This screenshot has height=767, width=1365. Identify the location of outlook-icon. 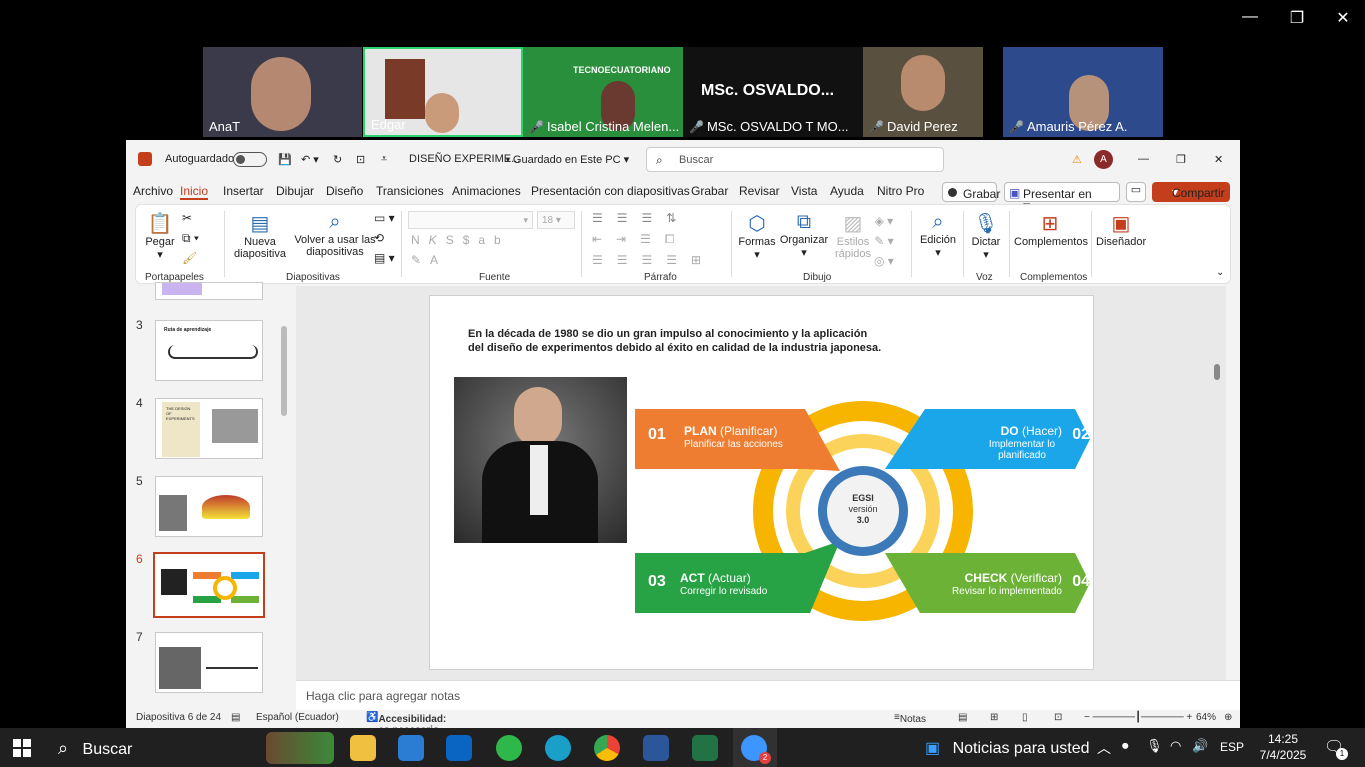
(459, 748).